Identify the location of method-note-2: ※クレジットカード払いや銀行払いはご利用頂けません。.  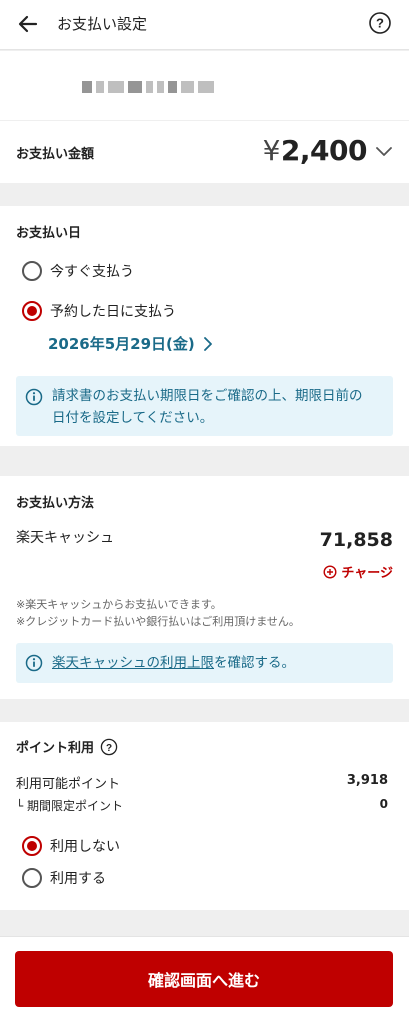
(158, 621).